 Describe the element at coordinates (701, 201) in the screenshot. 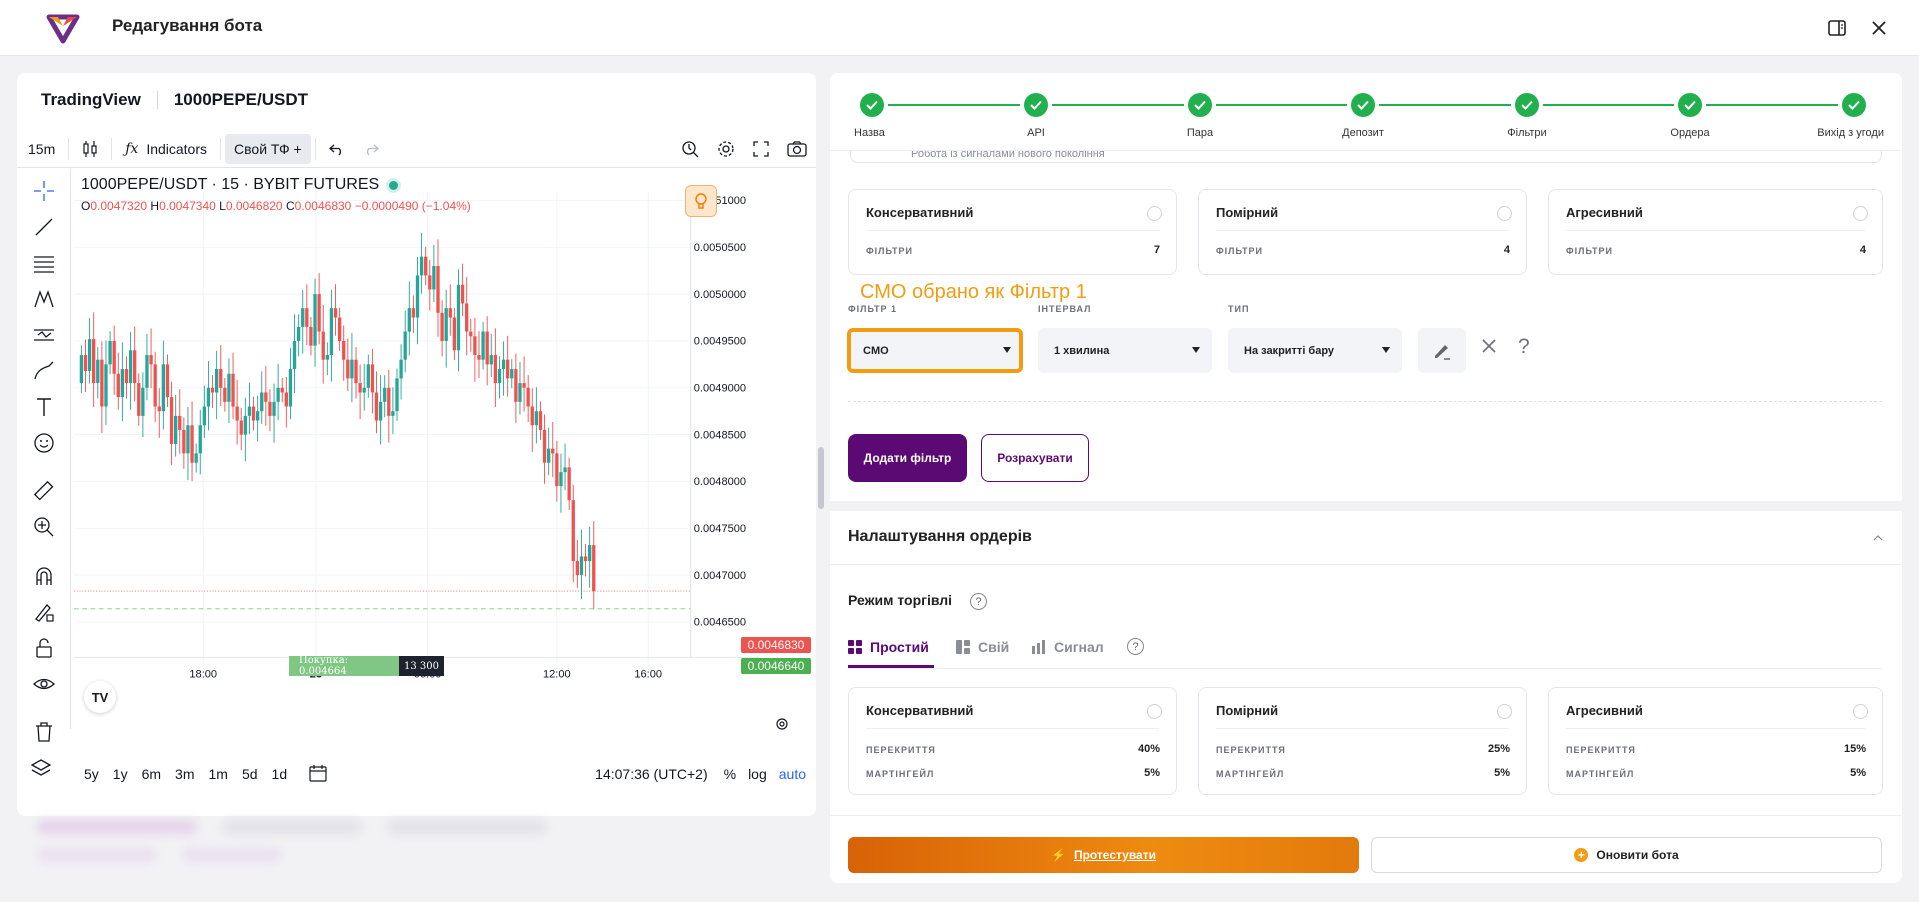

I see `ideas-button` at that location.